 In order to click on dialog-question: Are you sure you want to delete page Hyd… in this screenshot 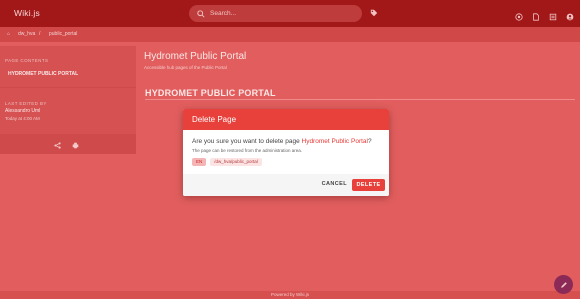, I will do `click(286, 141)`.